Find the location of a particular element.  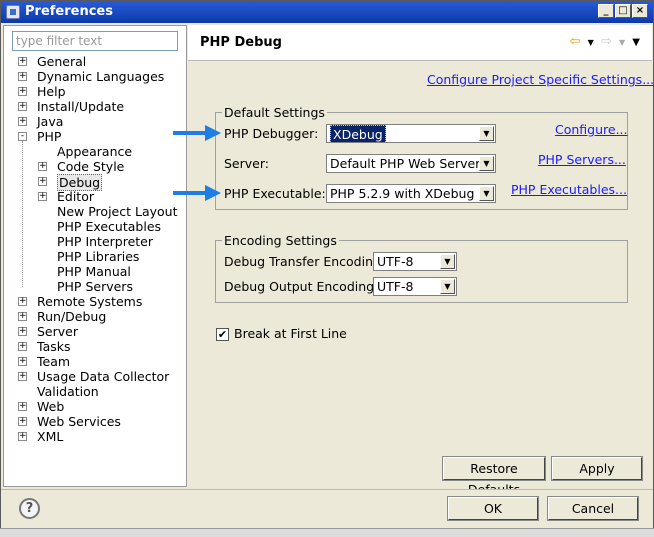

tree-item: + Team is located at coordinates (101, 361).